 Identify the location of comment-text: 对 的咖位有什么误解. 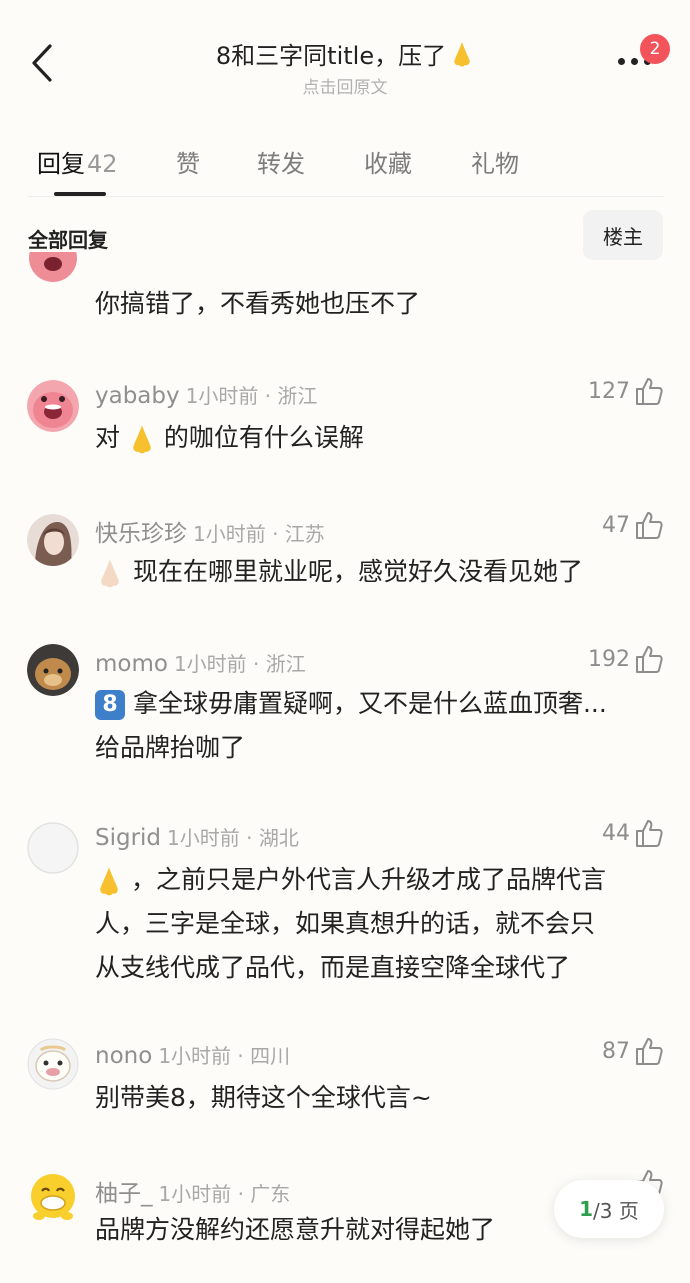
(381, 438).